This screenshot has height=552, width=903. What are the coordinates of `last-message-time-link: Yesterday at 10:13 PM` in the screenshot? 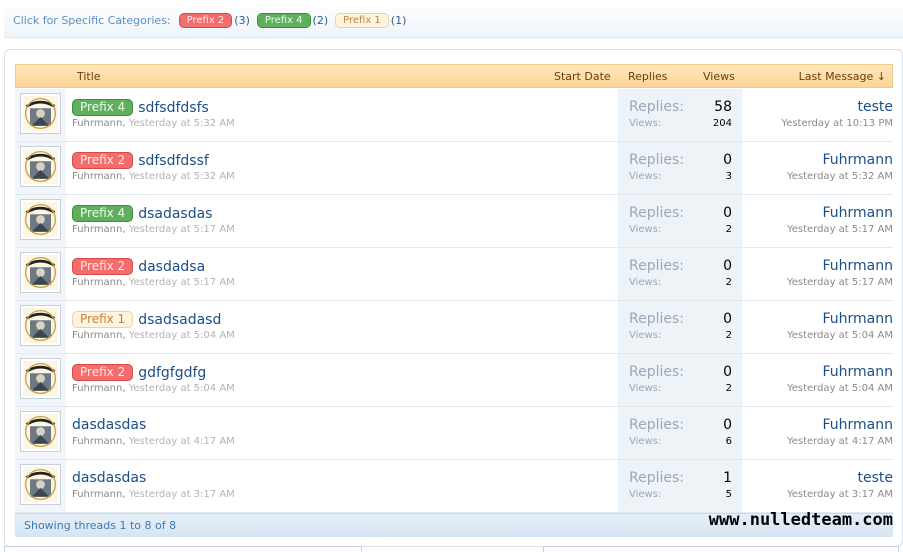 It's located at (837, 123).